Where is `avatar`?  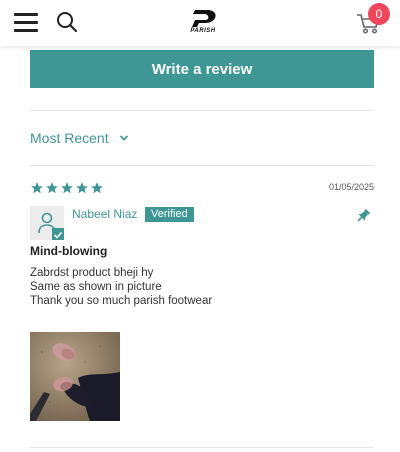 avatar is located at coordinates (47, 223).